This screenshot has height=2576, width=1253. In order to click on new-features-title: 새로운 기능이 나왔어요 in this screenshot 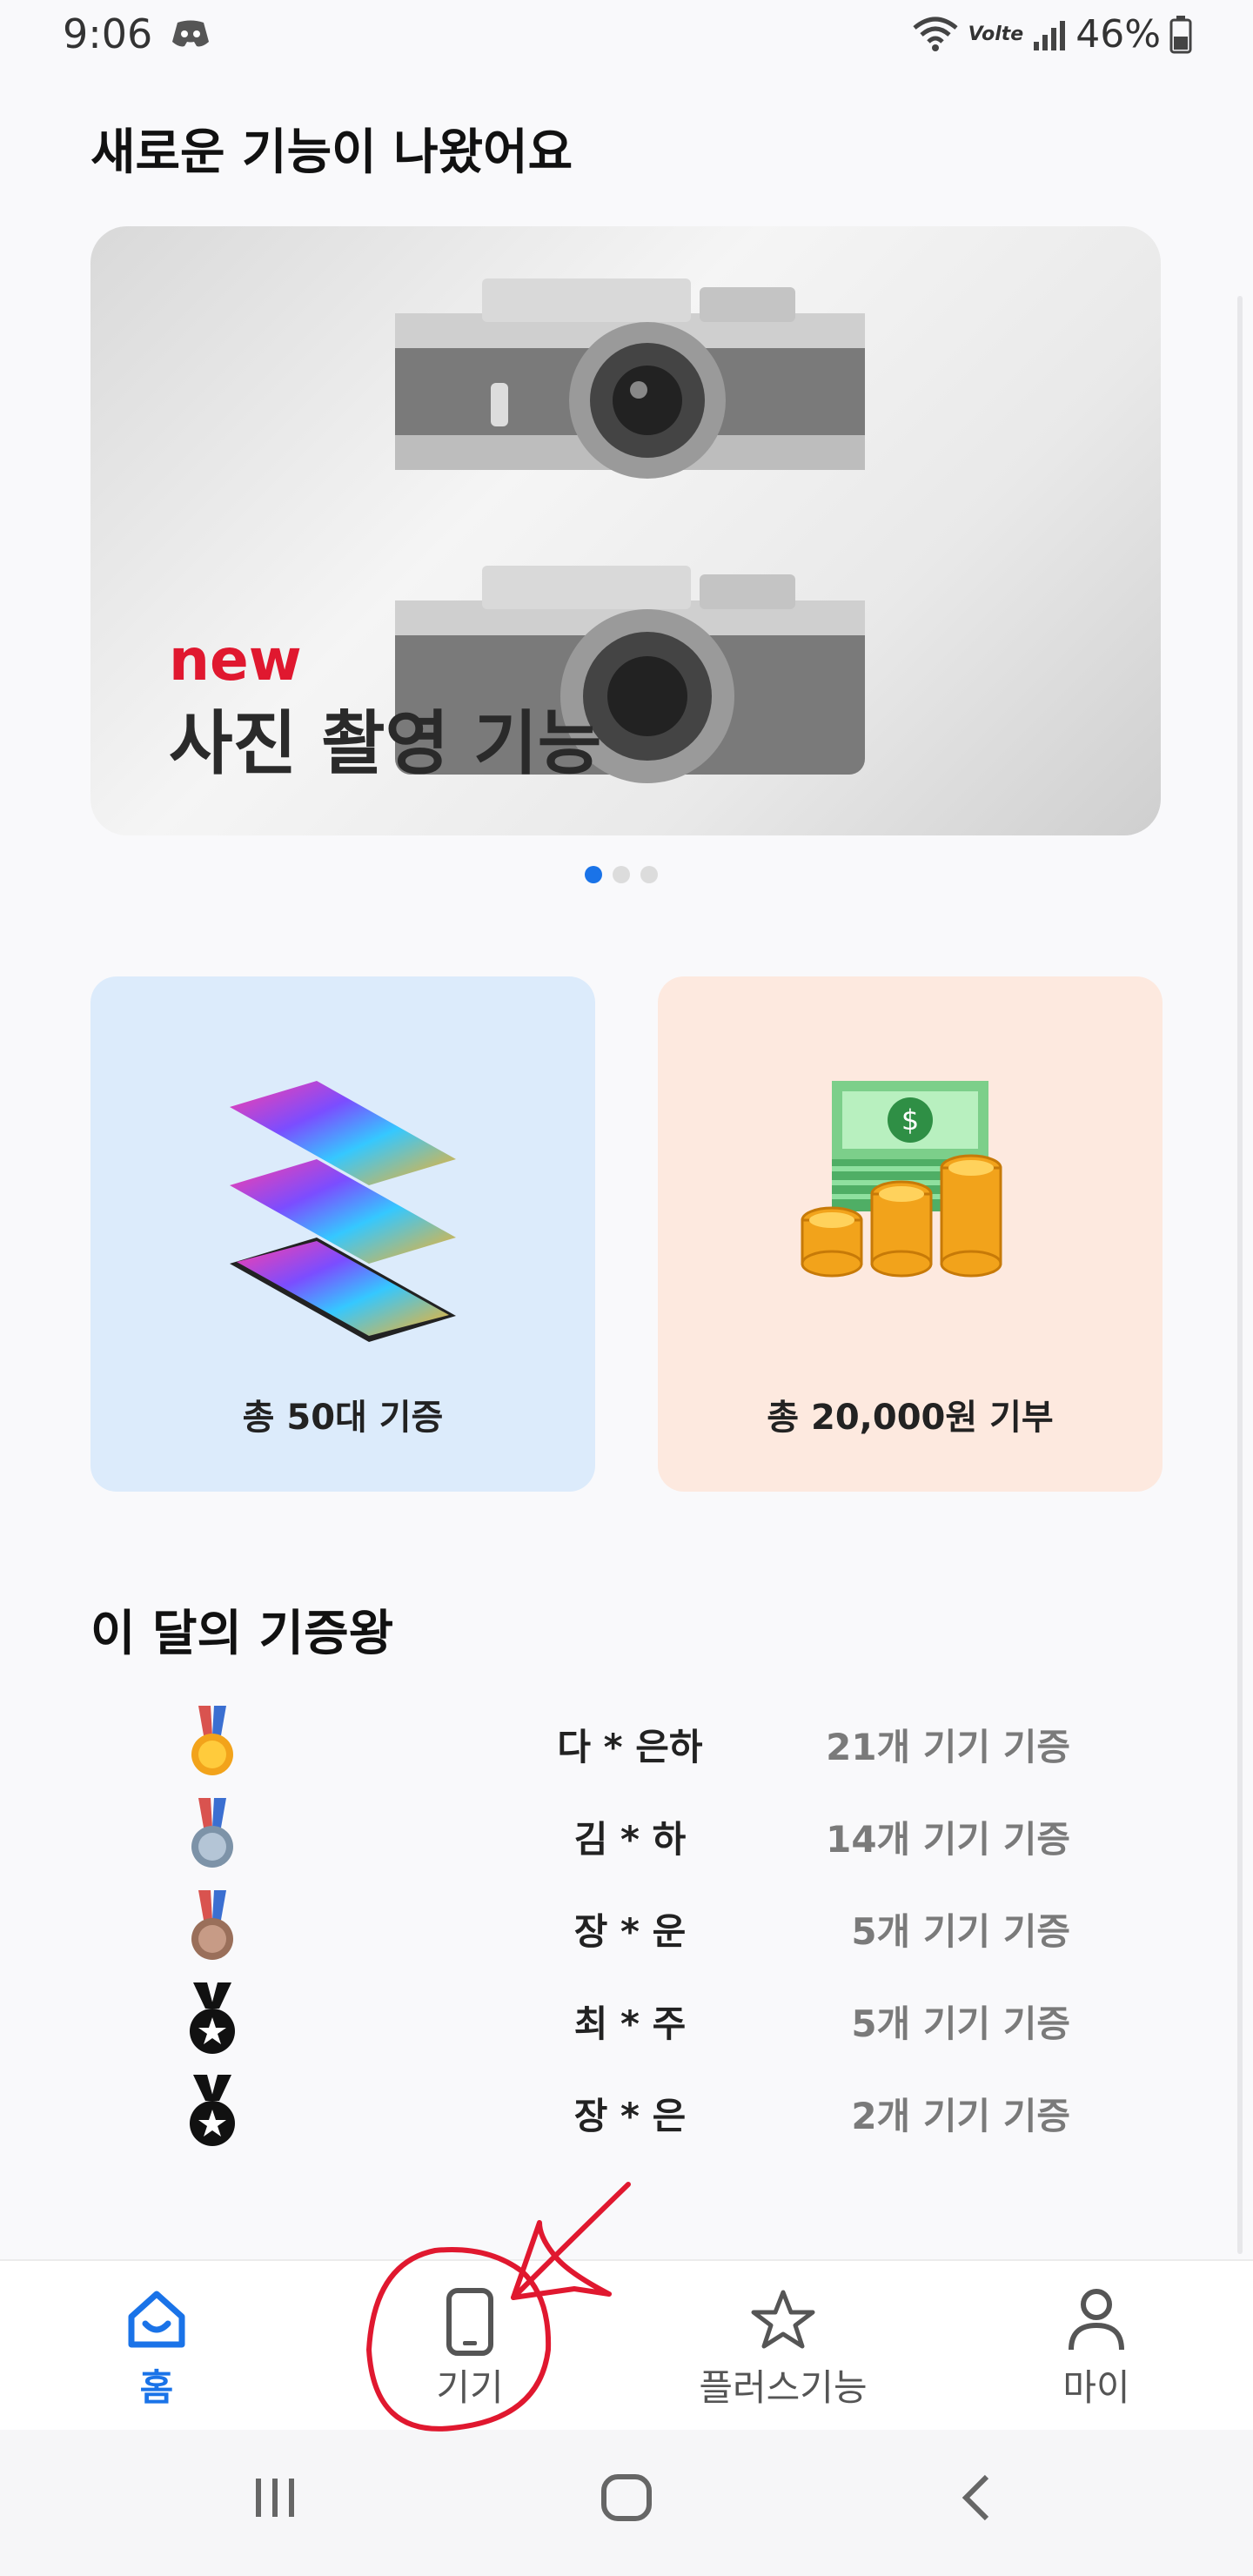, I will do `click(331, 152)`.